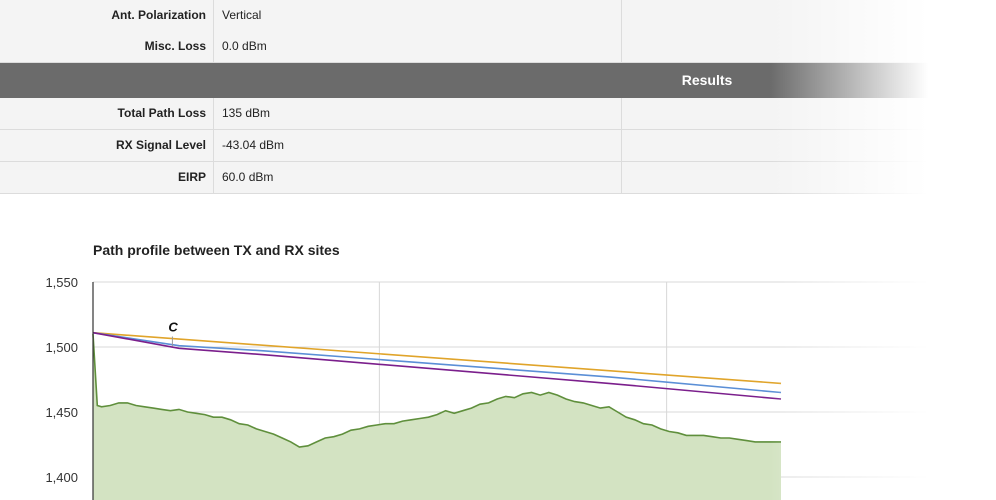 This screenshot has height=500, width=996. Describe the element at coordinates (418, 113) in the screenshot. I see `result-value: 135 dBm` at that location.